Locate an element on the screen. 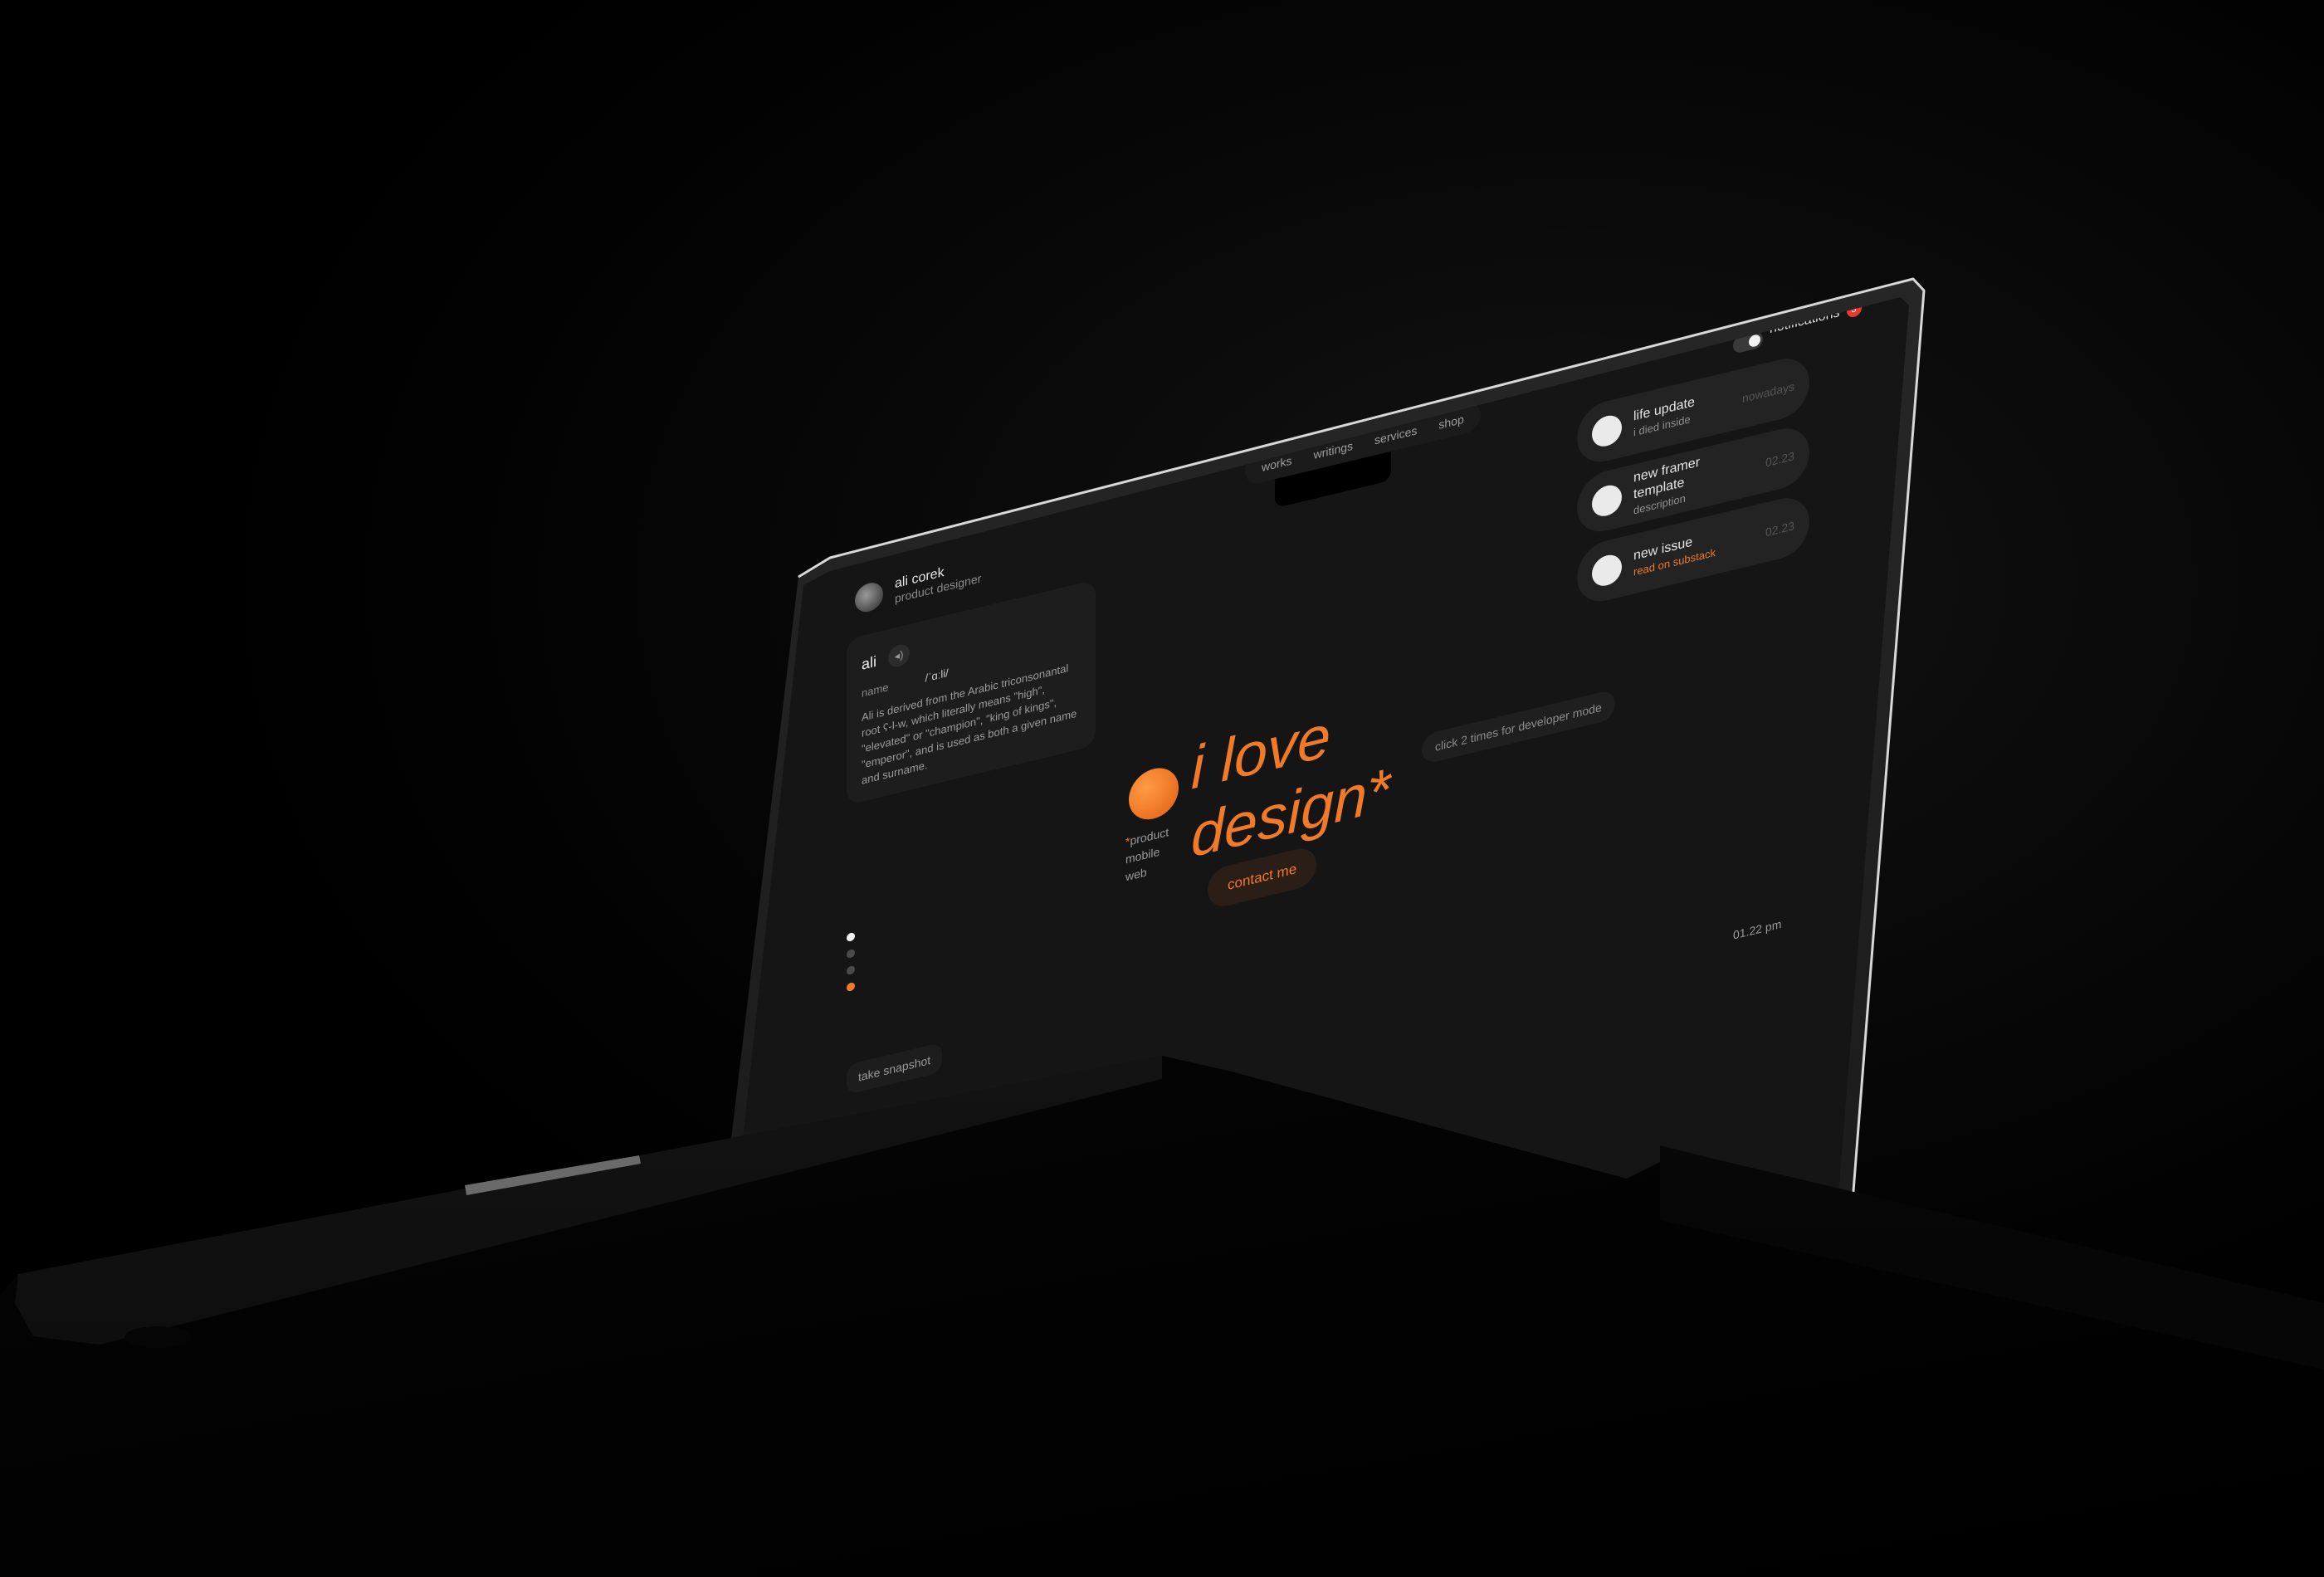 The image size is (2324, 1577). profile-header: ali corek product designer is located at coordinates (918, 585).